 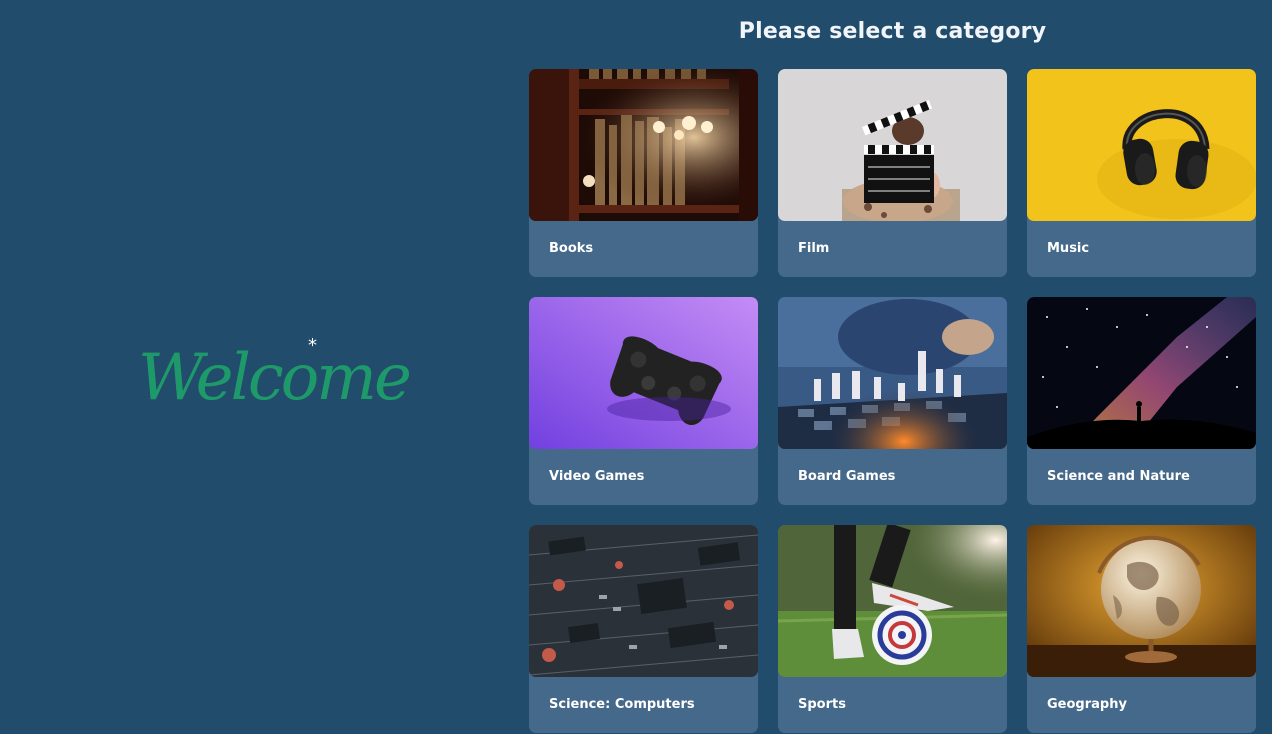 I want to click on chess-photo-icon, so click(x=892, y=373).